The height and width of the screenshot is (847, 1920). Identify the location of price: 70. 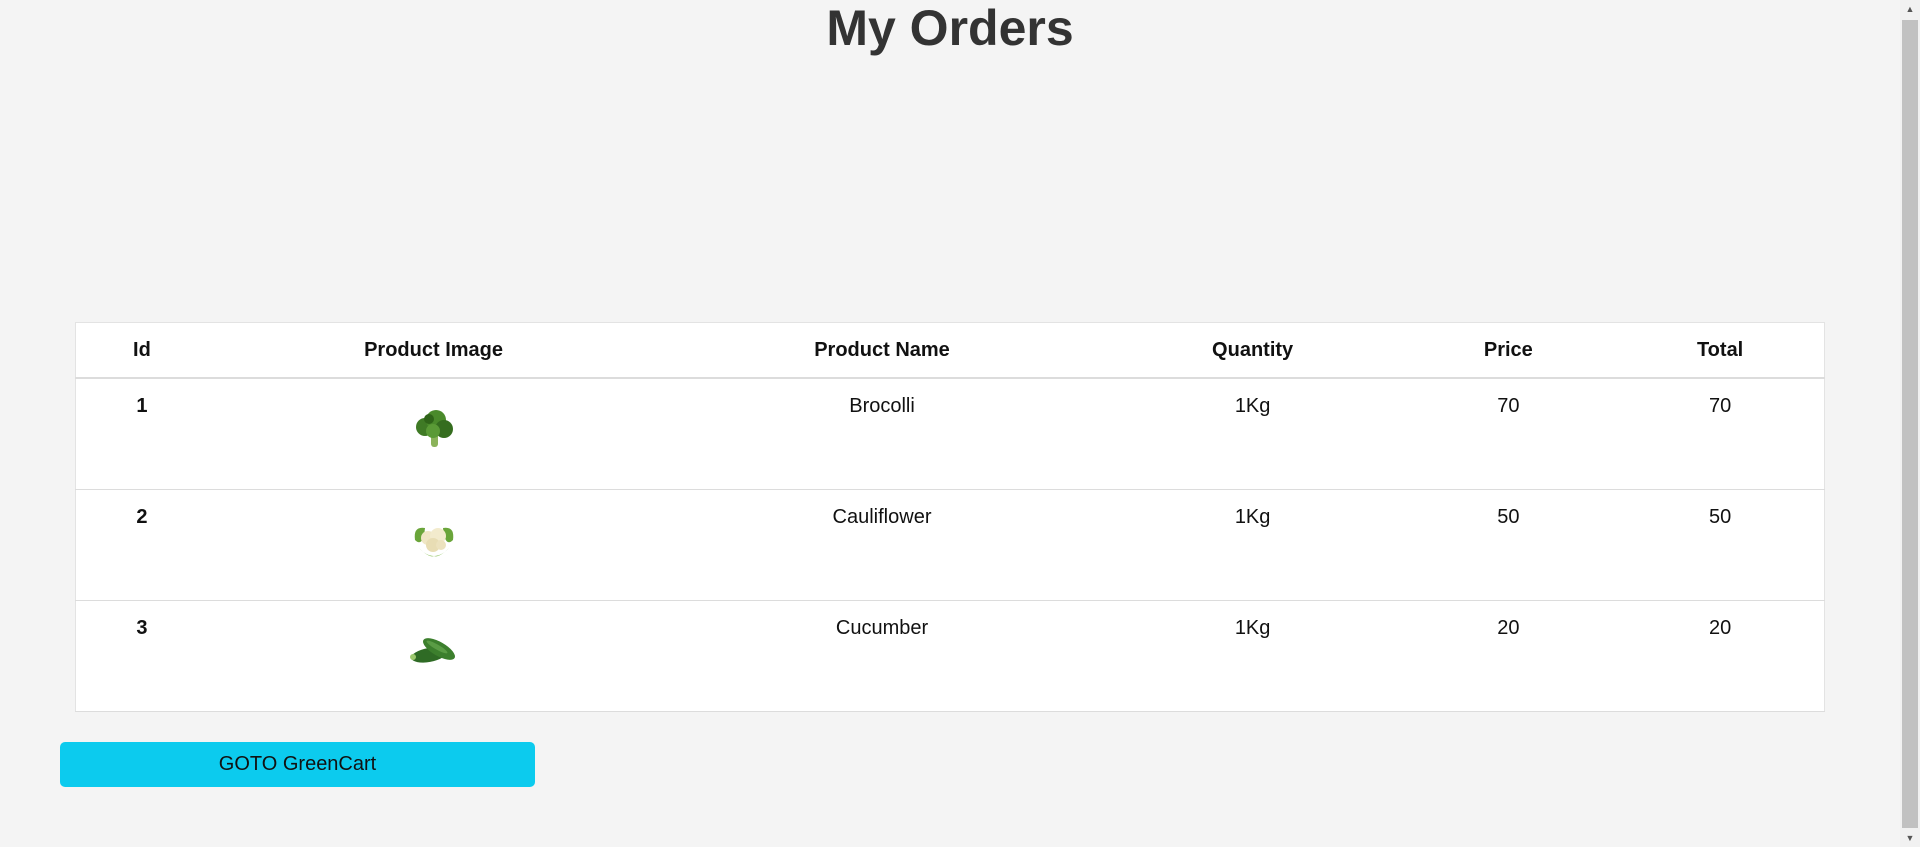
(1508, 434).